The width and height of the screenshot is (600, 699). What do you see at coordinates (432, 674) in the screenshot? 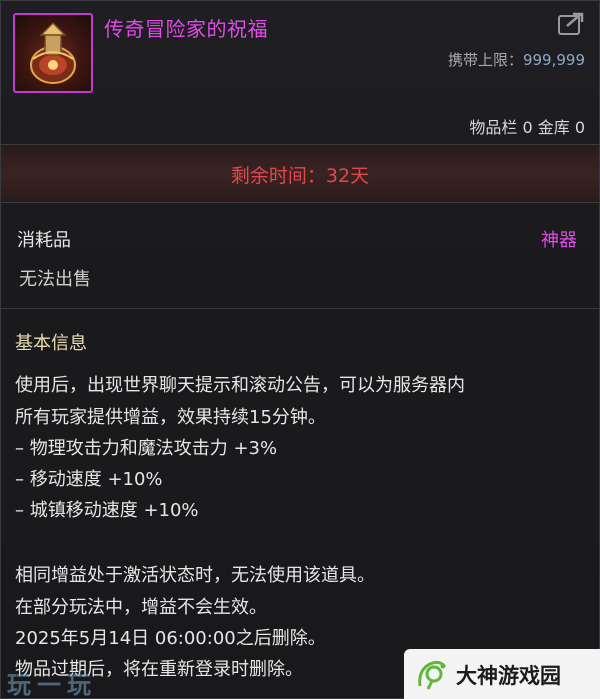
I see `dashen-logo-icon` at bounding box center [432, 674].